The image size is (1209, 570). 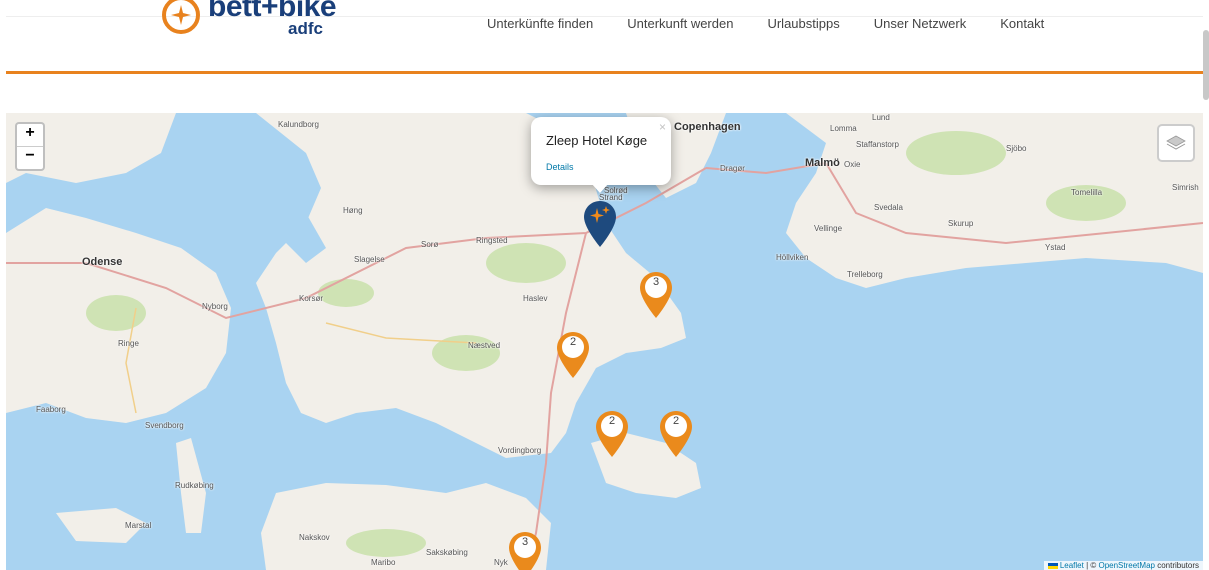 I want to click on nav-kontakt: Kontakt, so click(x=1022, y=23).